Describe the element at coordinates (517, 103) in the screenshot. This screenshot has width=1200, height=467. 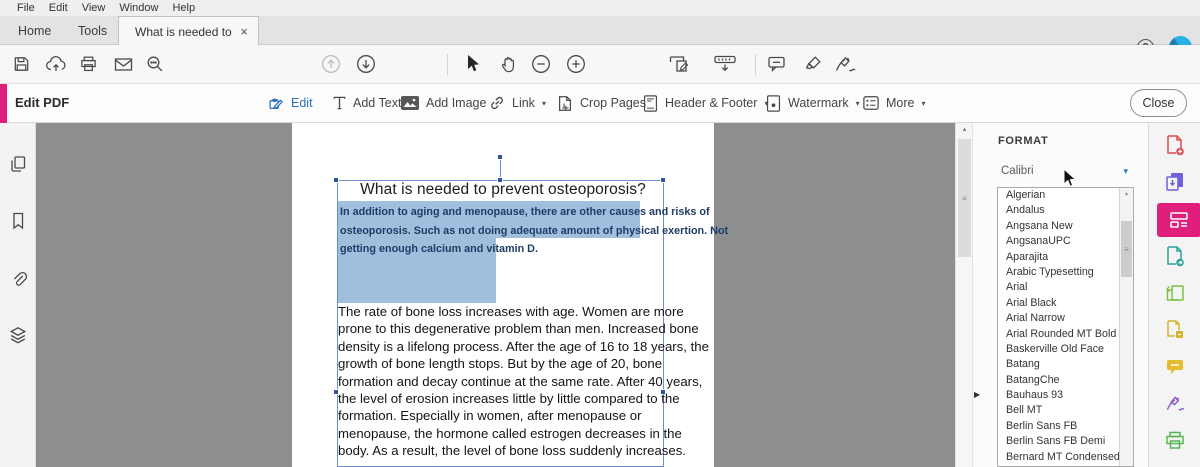
I see `link-button: Link ▾` at that location.